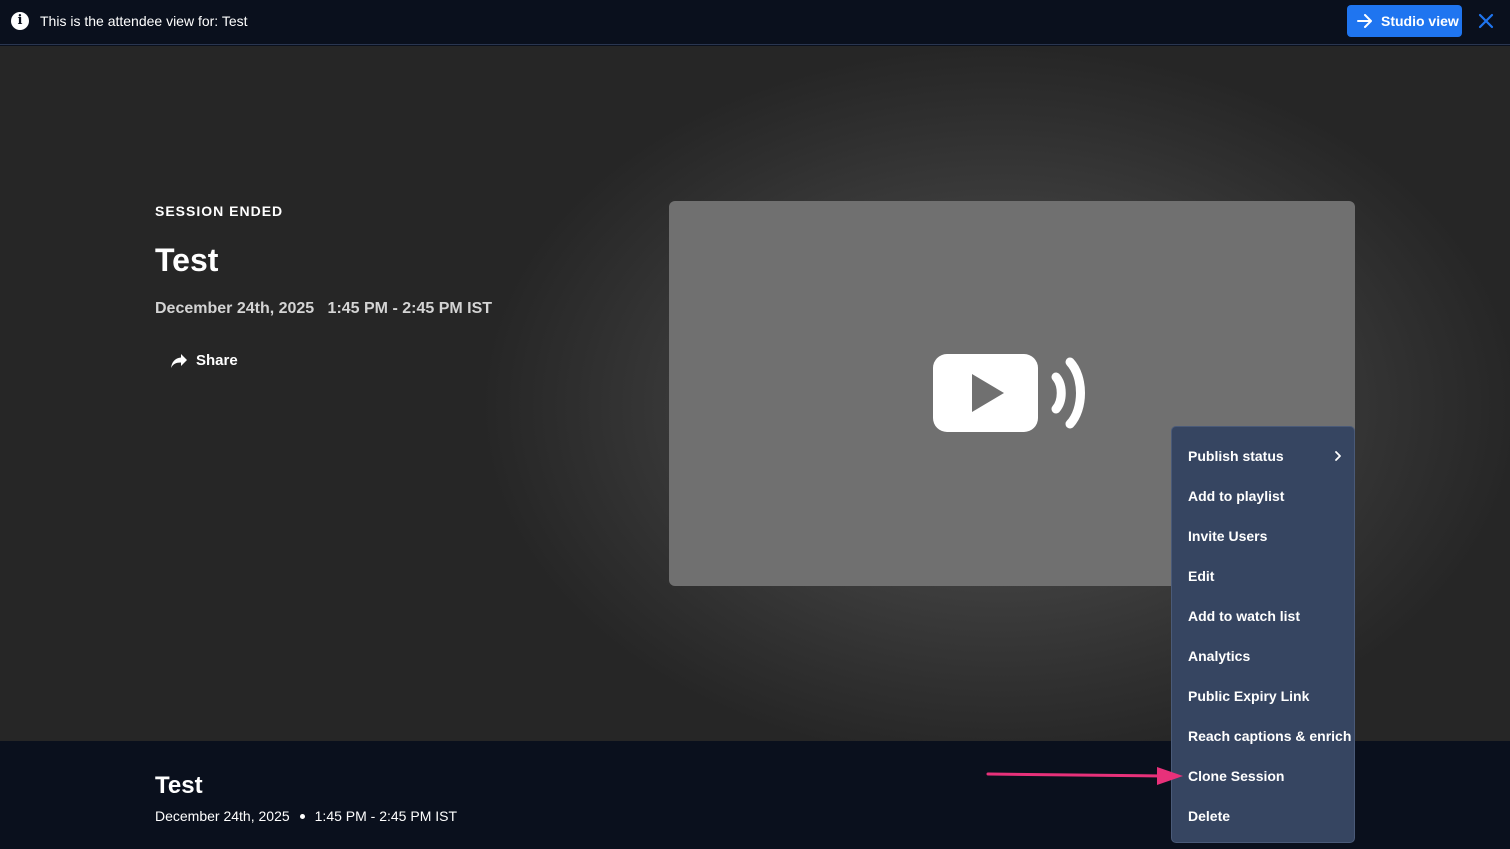 Image resolution: width=1510 pixels, height=849 pixels. Describe the element at coordinates (187, 260) in the screenshot. I see `session-title: Test` at that location.